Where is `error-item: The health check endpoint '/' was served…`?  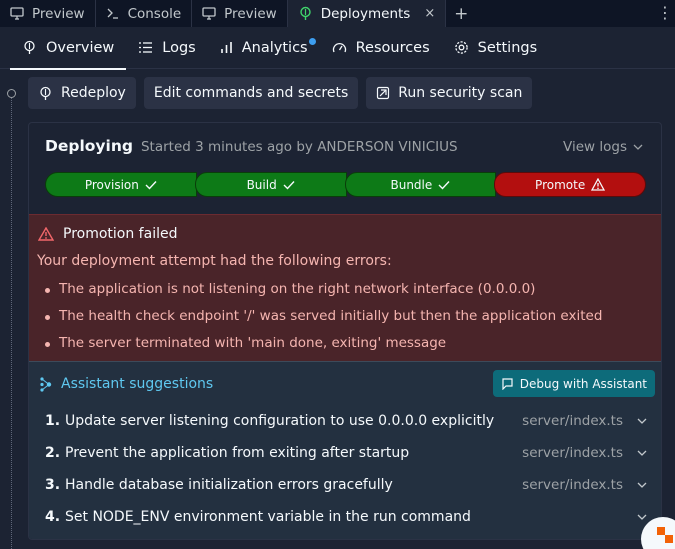
error-item: The health check endpoint '/' was served… is located at coordinates (323, 321).